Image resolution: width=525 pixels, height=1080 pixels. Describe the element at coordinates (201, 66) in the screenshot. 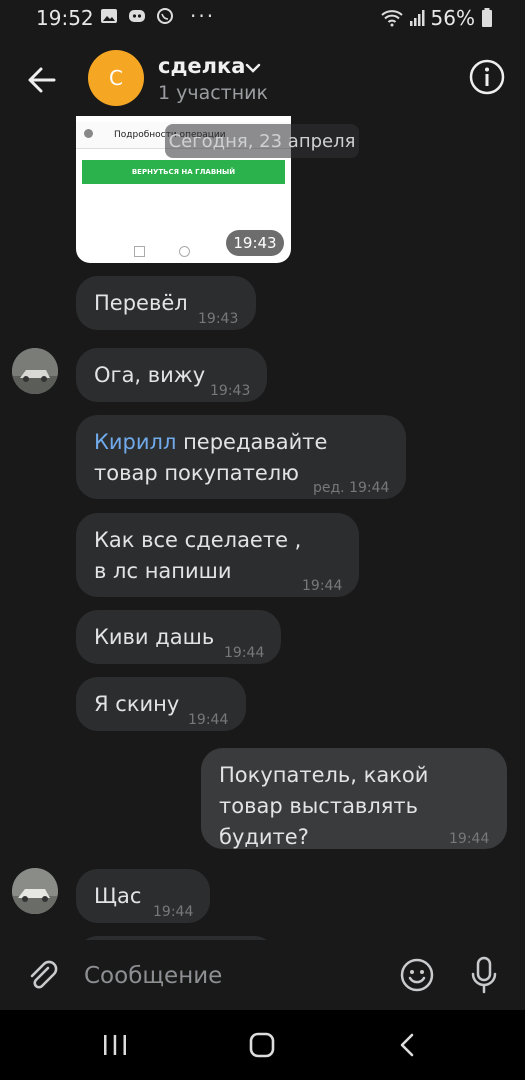

I see `chat-title: сделка` at that location.